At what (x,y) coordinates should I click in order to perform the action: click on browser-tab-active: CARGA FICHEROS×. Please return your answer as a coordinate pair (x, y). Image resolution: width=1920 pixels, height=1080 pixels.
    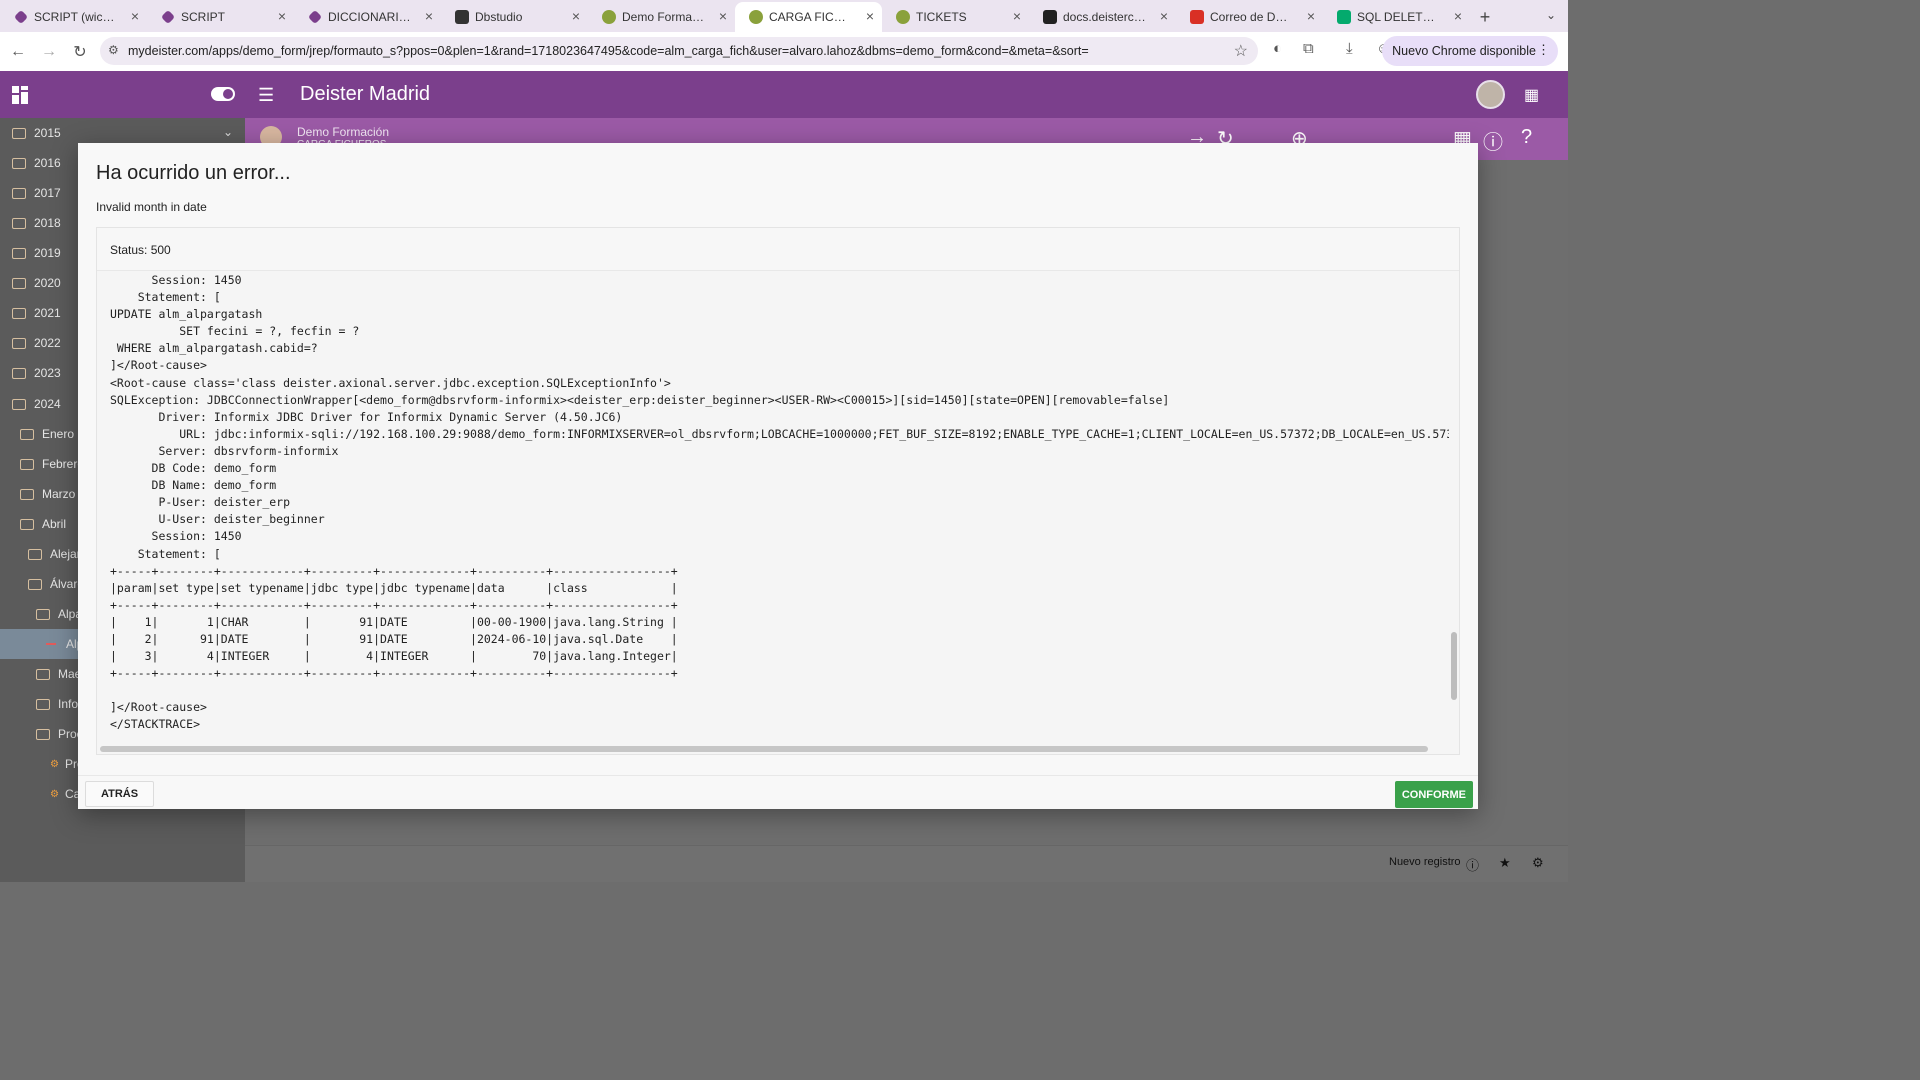
    Looking at the image, I should click on (808, 17).